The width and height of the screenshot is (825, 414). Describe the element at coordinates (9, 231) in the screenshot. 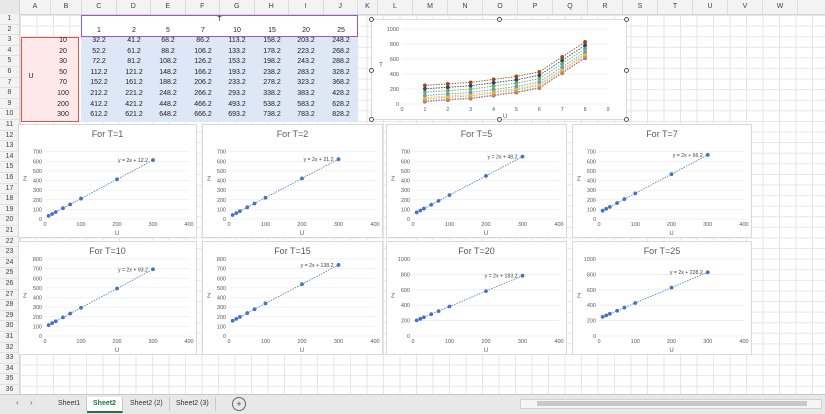

I see `row-header: 21` at that location.